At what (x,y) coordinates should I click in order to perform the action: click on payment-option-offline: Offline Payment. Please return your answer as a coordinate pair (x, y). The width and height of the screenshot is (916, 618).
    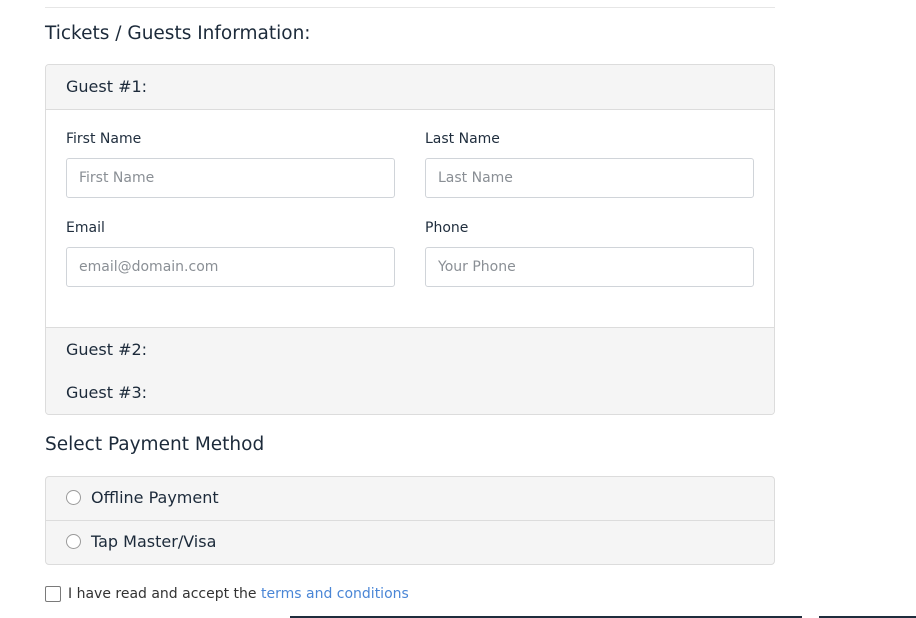
    Looking at the image, I should click on (410, 499).